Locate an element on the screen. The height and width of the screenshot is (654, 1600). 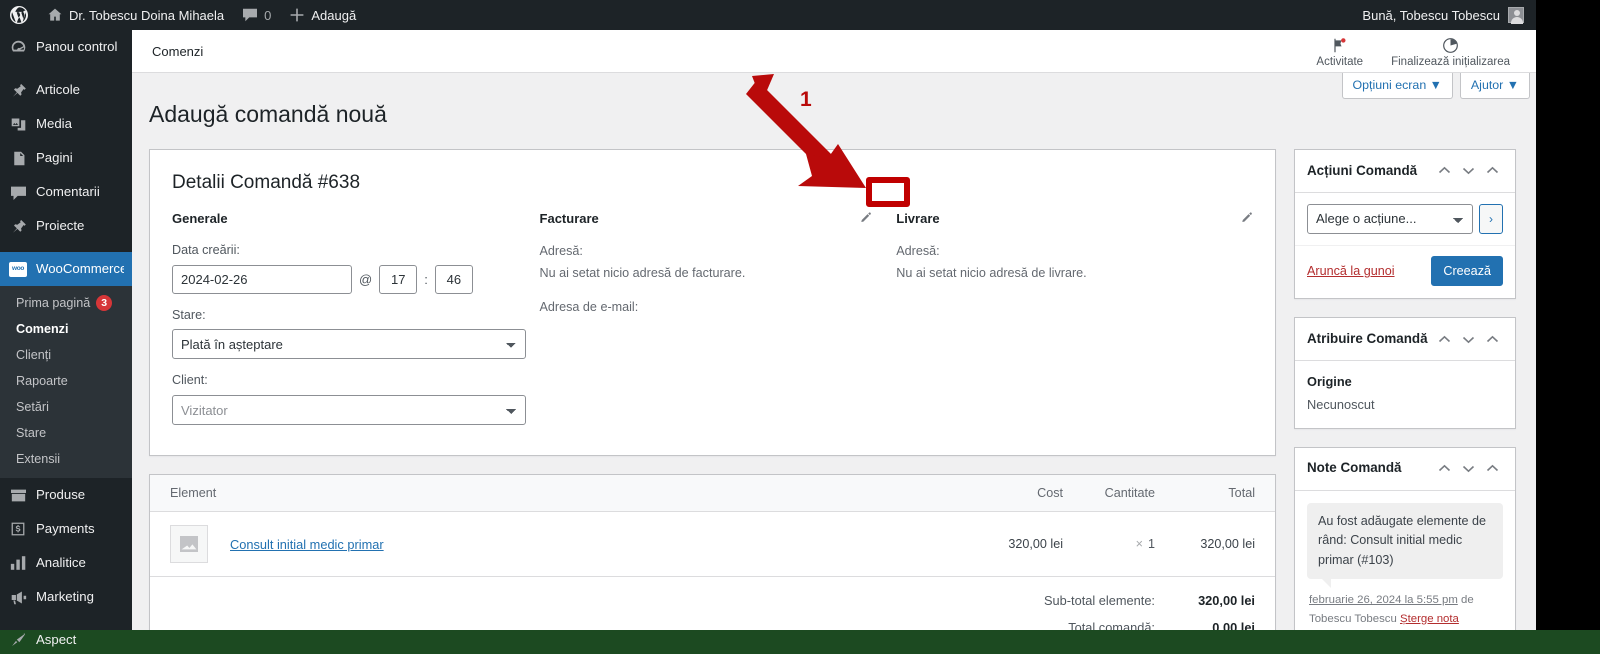
sidebar-item-woocommerce: woo WooCommerce is located at coordinates (66, 269).